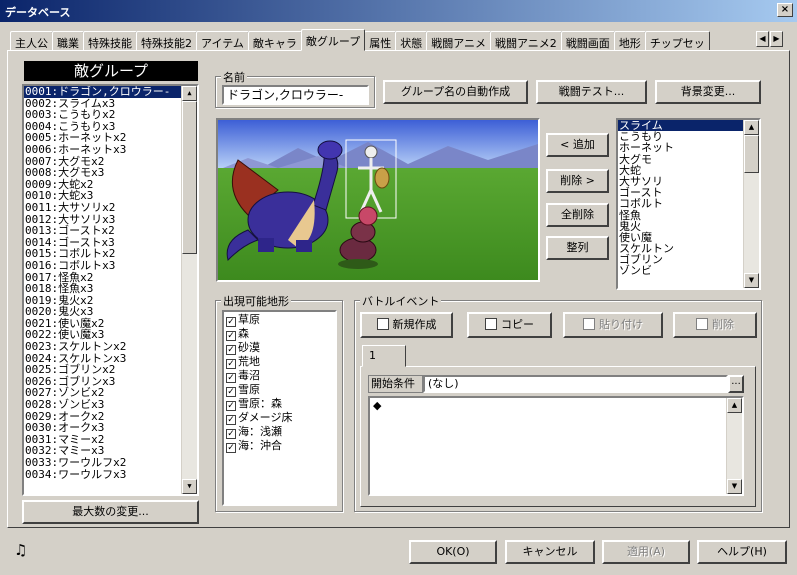 The height and width of the screenshot is (575, 797). Describe the element at coordinates (110, 405) in the screenshot. I see `group-list-item: 0028:ゾンビx3` at that location.